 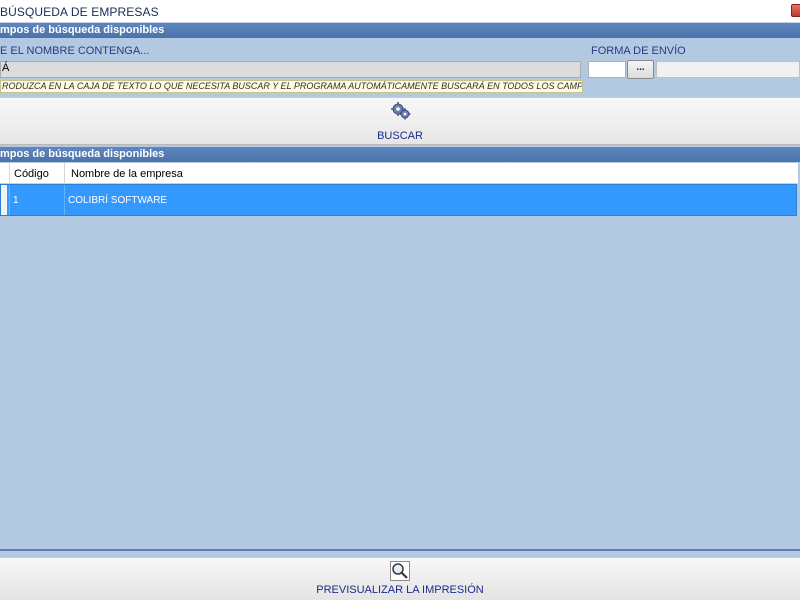 What do you see at coordinates (398, 200) in the screenshot?
I see `table-row: 1 COLIBRÍ SOFTWARE` at bounding box center [398, 200].